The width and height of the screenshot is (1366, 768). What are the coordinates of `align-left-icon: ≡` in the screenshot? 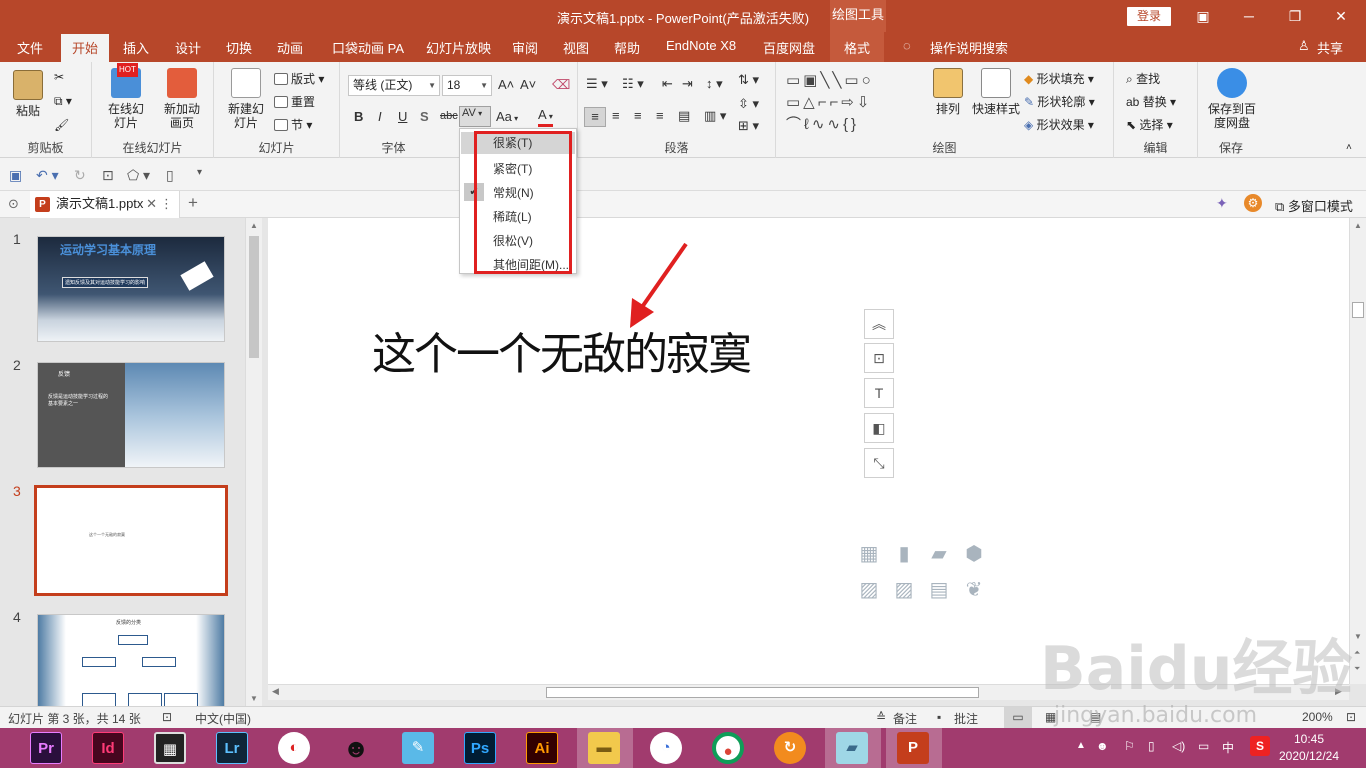 It's located at (595, 117).